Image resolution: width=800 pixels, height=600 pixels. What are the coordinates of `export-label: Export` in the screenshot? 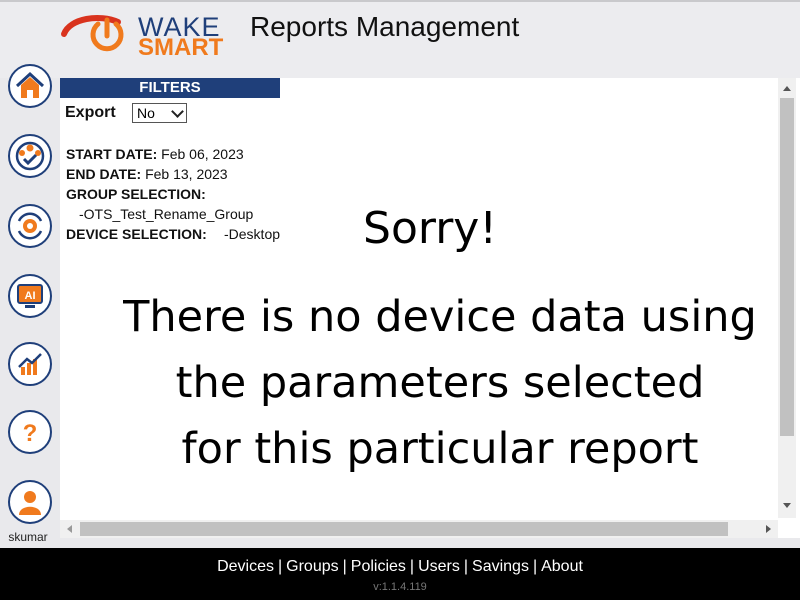 It's located at (90, 112).